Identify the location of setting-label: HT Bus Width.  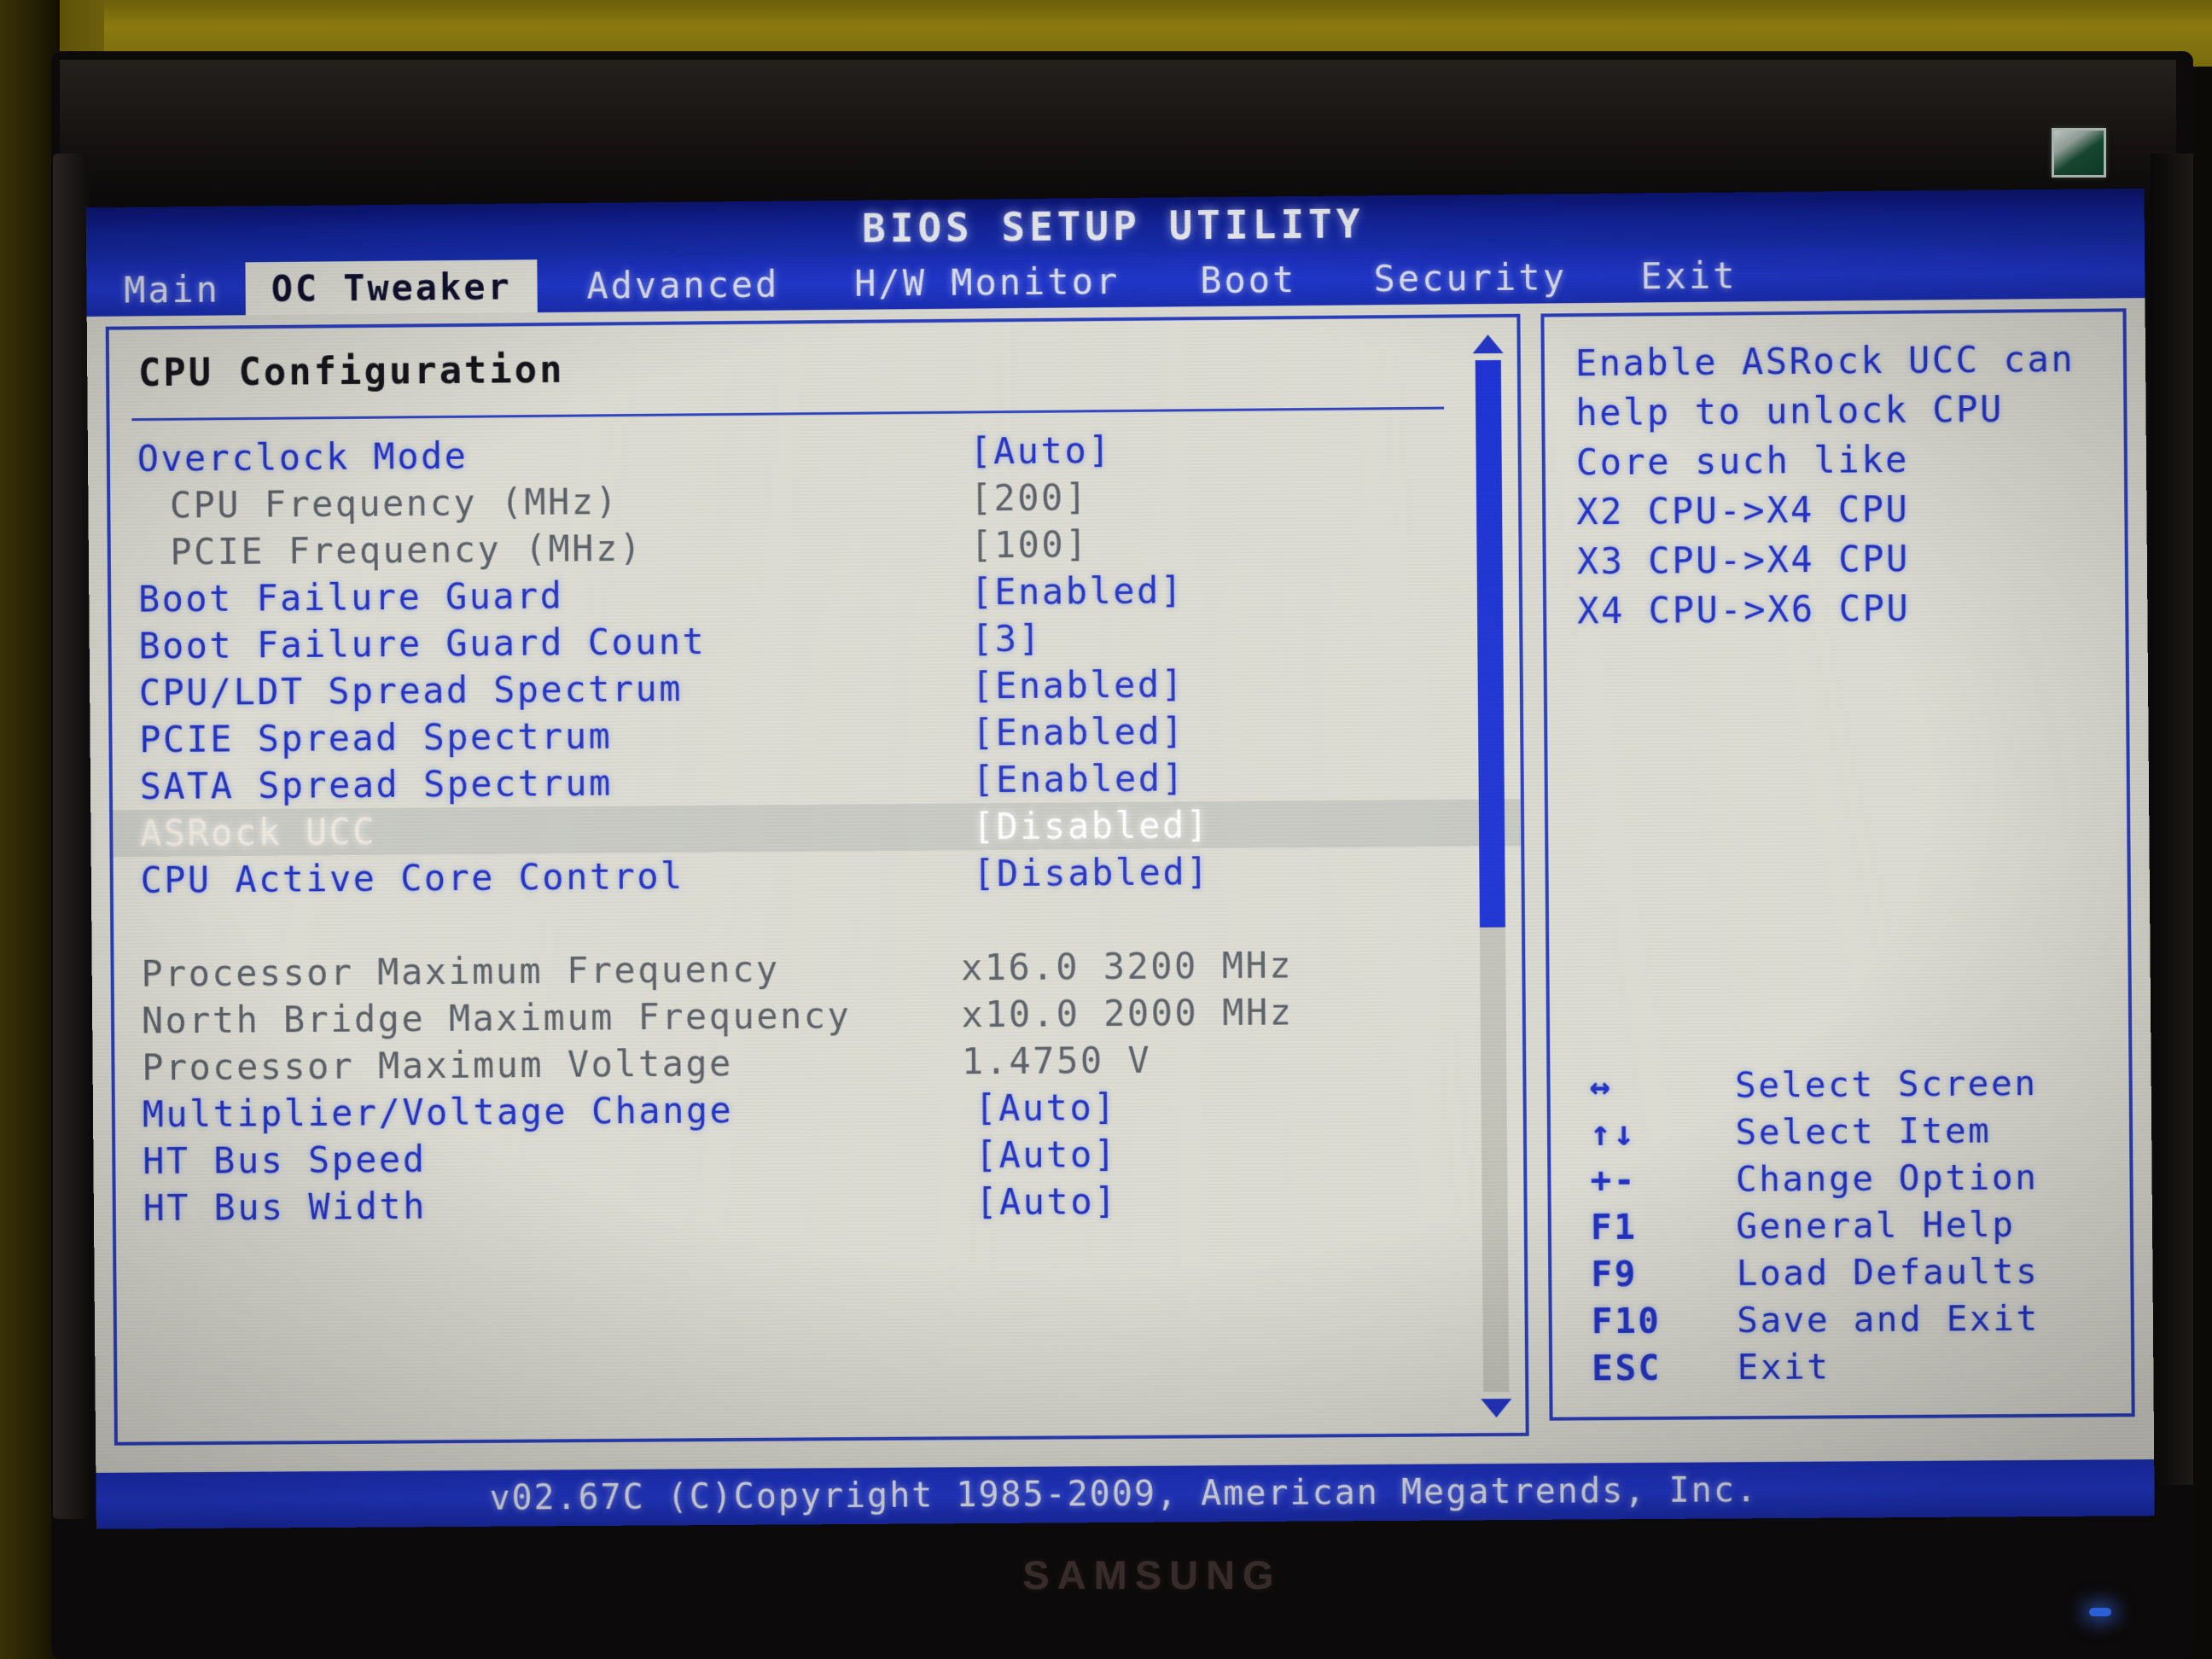
(285, 1207).